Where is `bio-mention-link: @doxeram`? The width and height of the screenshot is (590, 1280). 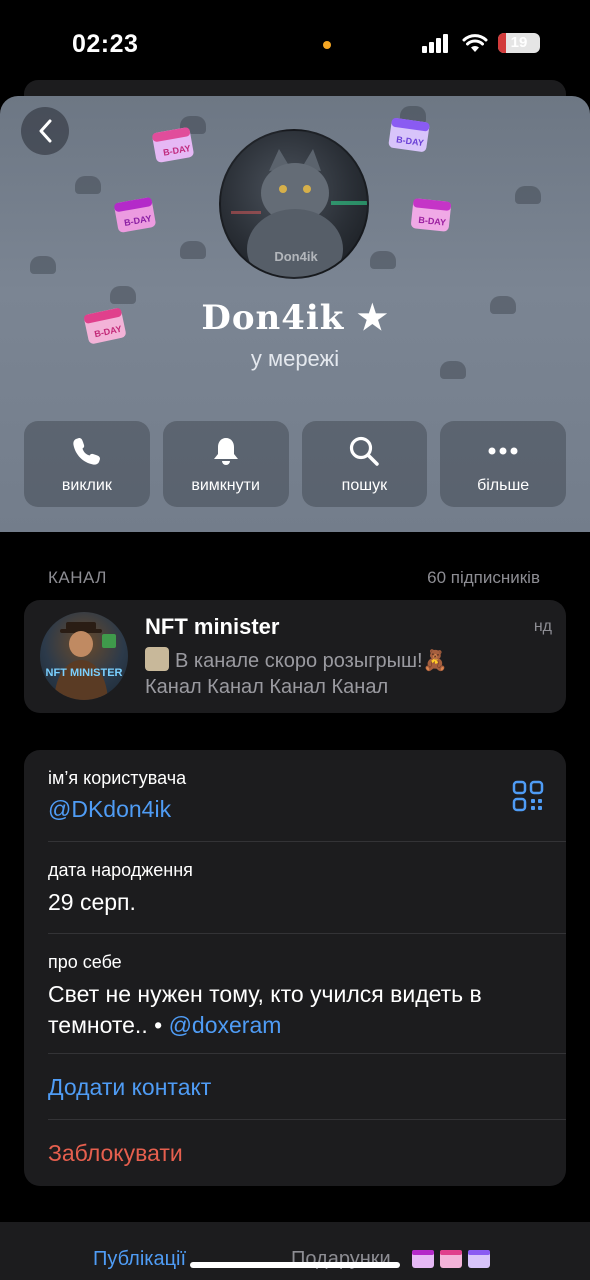
bio-mention-link: @doxeram is located at coordinates (225, 1025).